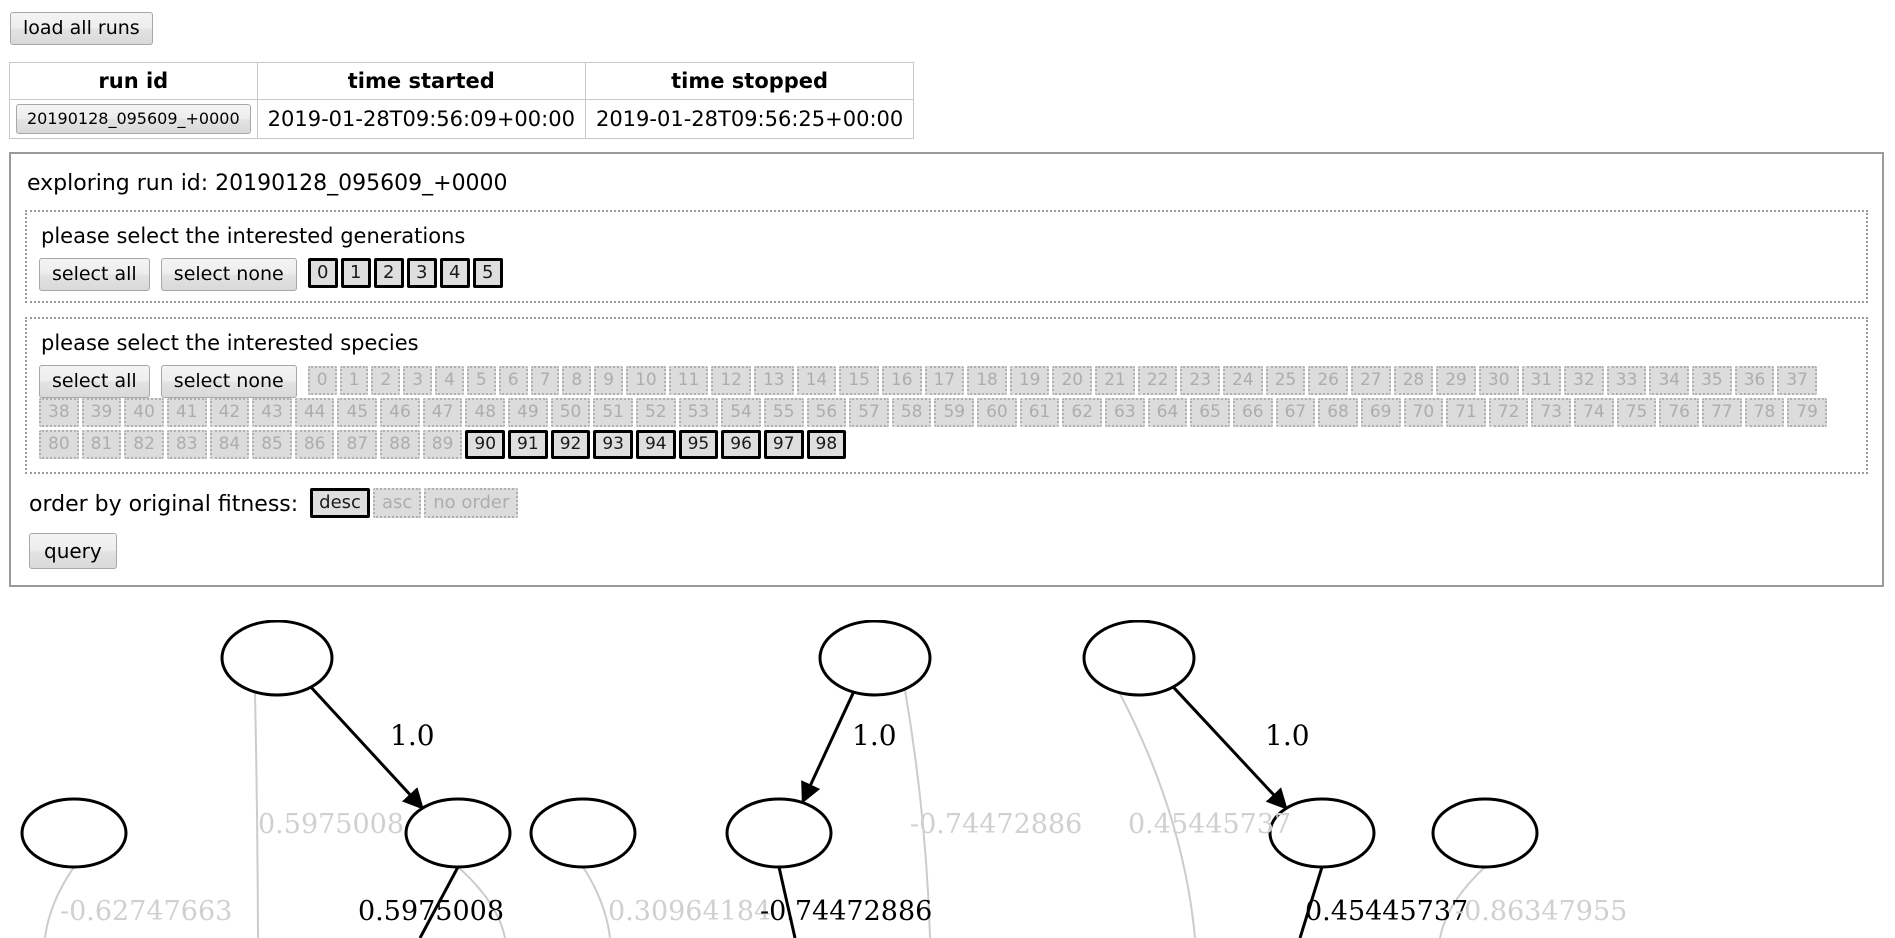 The image size is (1895, 938). I want to click on species-chip-82: 82, so click(144, 444).